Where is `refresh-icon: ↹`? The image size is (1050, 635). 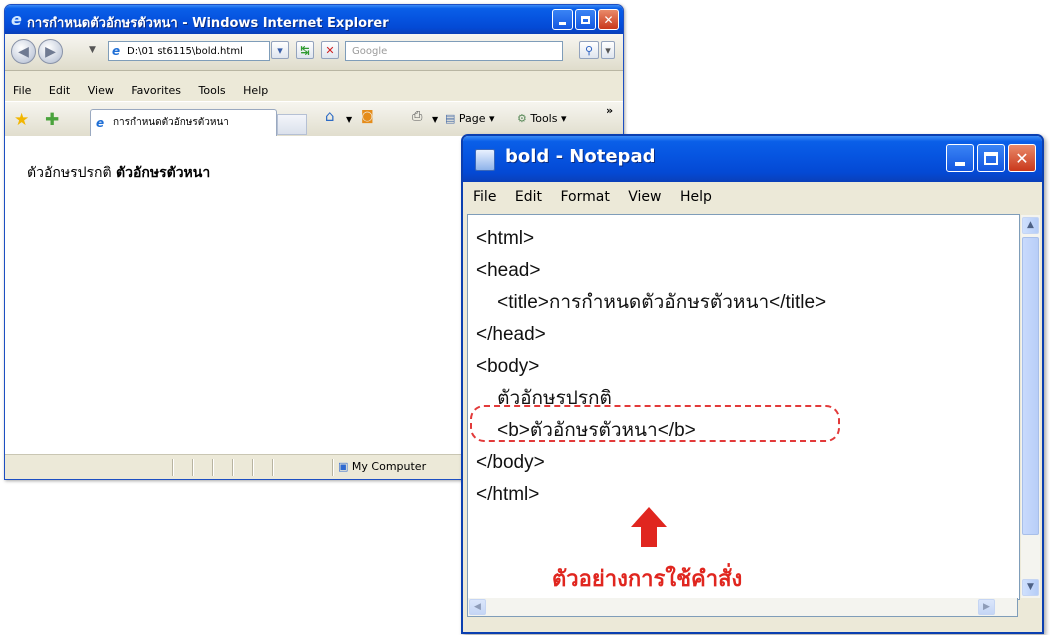 refresh-icon: ↹ is located at coordinates (305, 50).